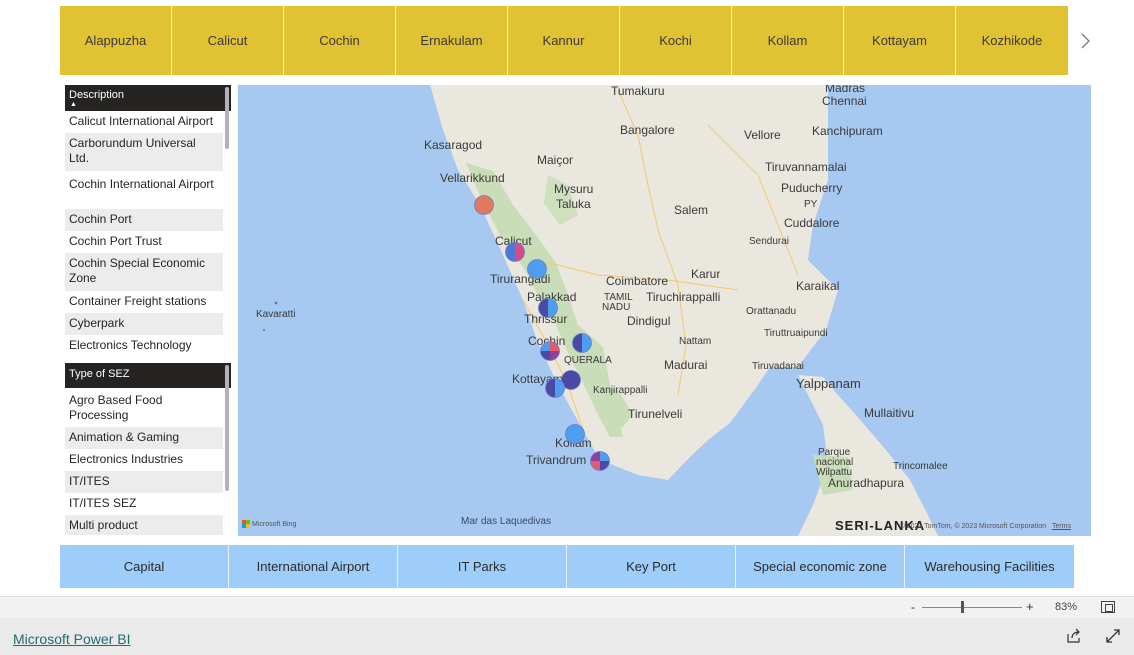 This screenshot has width=1134, height=655. What do you see at coordinates (144, 152) in the screenshot?
I see `list-item: Carborundum Universal Ltd.` at bounding box center [144, 152].